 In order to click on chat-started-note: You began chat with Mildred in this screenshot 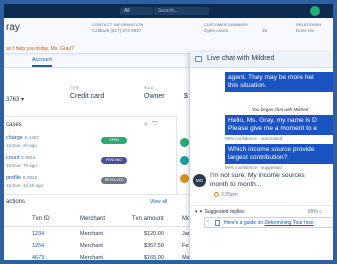, I will do `click(280, 109)`.